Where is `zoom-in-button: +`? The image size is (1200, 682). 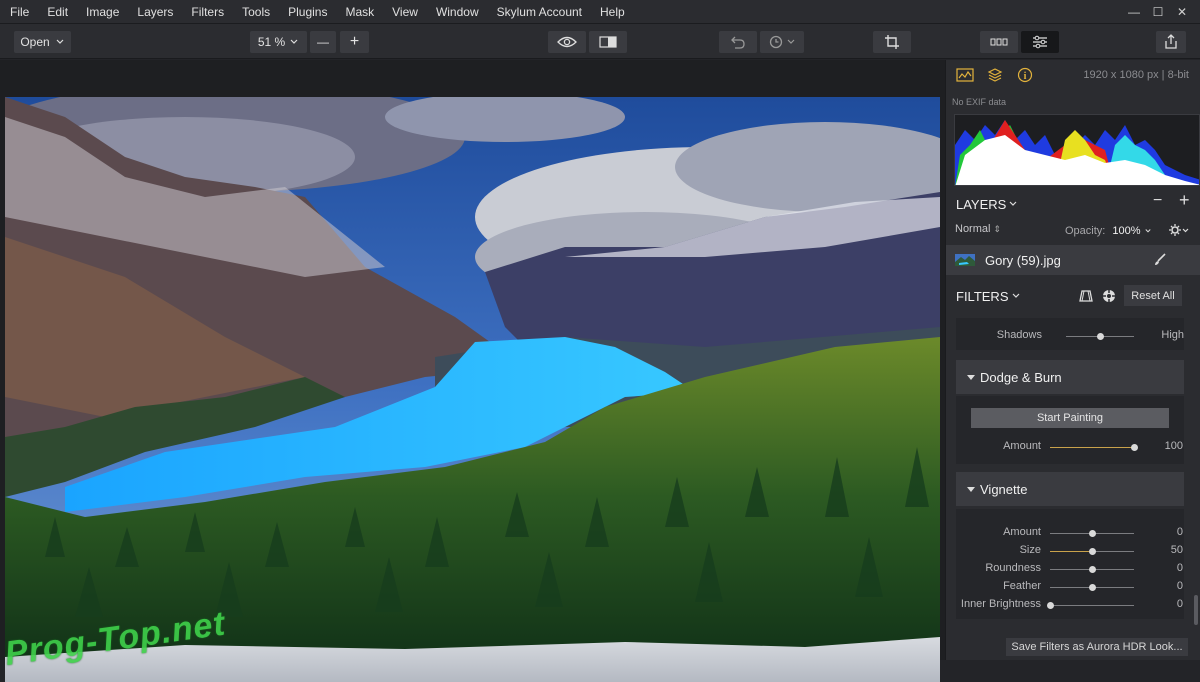 zoom-in-button: + is located at coordinates (354, 42).